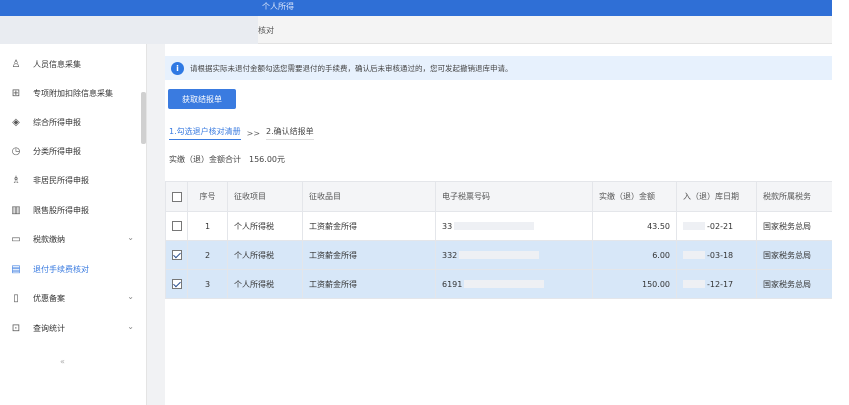 This screenshot has width=849, height=405. I want to click on content-gutter, so click(156, 224).